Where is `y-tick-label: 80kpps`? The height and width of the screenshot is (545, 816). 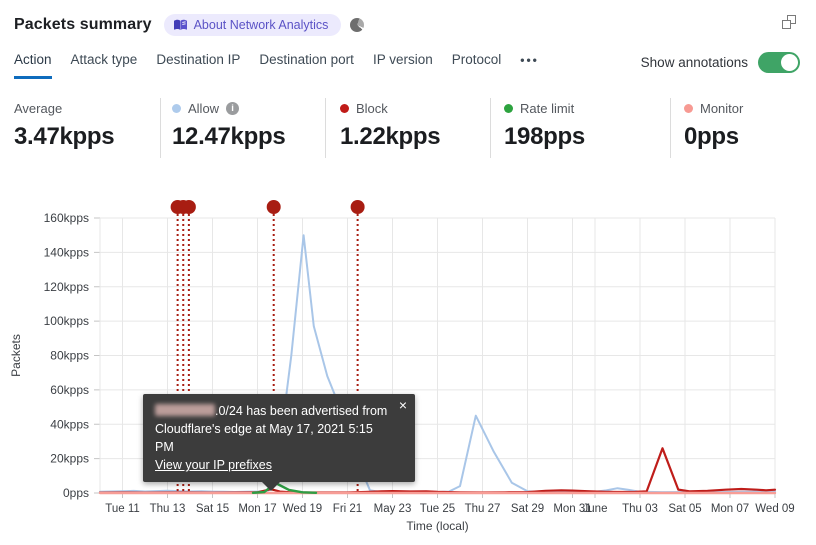
y-tick-label: 80kpps is located at coordinates (69, 356).